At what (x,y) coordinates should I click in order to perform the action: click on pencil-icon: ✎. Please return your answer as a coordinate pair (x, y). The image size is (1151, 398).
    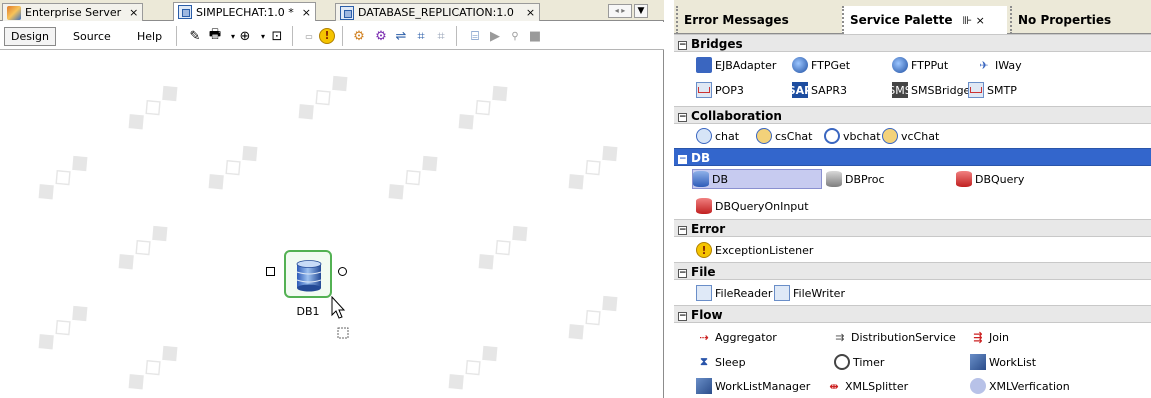
    Looking at the image, I should click on (195, 36).